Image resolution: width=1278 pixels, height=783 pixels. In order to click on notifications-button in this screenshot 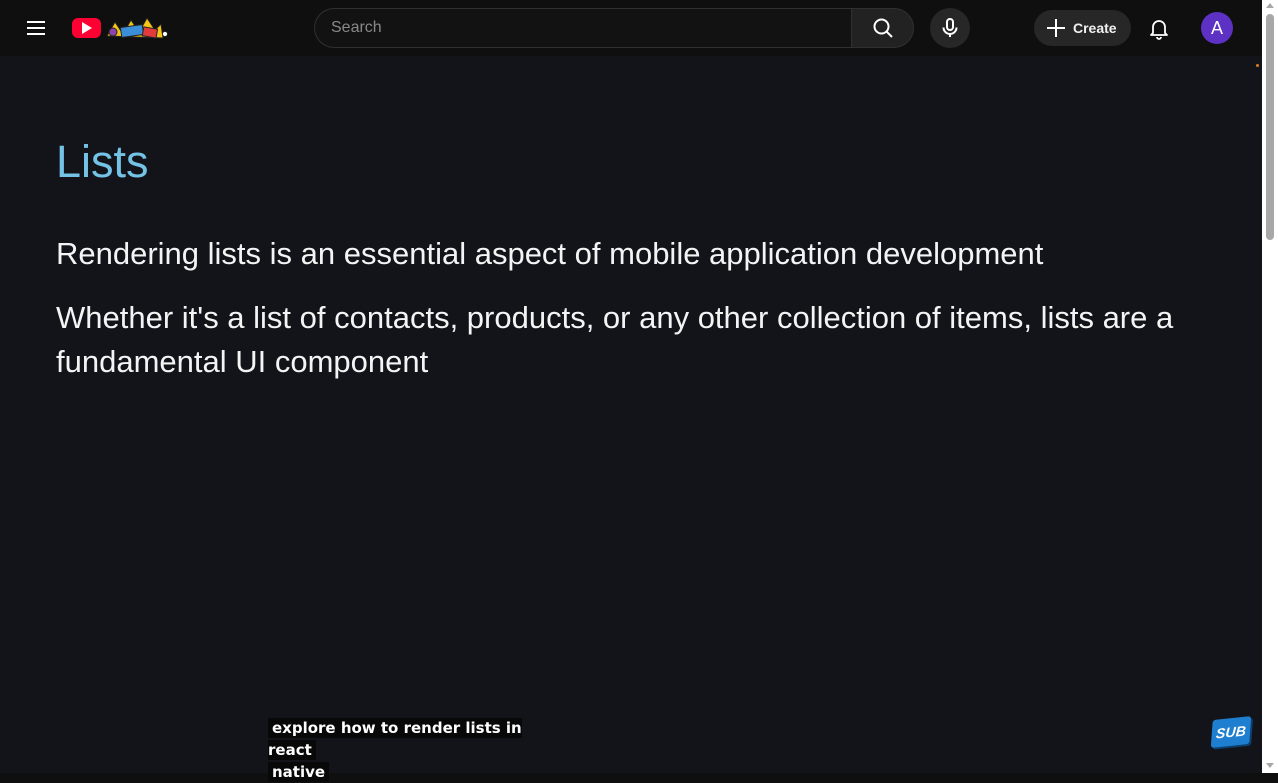, I will do `click(1159, 28)`.